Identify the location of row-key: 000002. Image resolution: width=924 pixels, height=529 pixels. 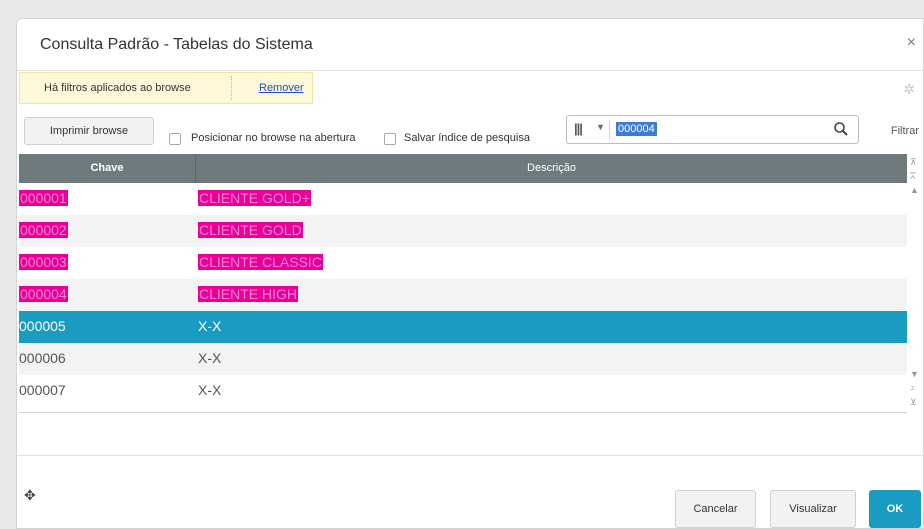
(43, 230).